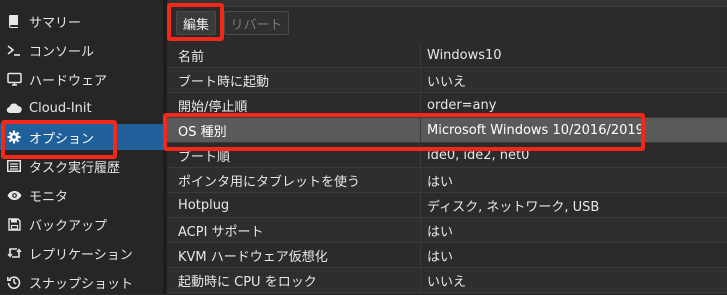 The width and height of the screenshot is (727, 295). What do you see at coordinates (247, 282) in the screenshot?
I see `option-key: 起動時に CPU をロック` at bounding box center [247, 282].